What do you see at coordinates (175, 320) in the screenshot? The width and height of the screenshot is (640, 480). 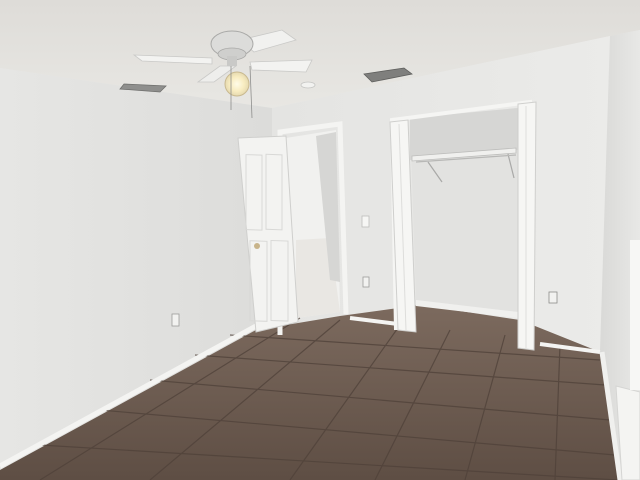 I see `outlet-left-wall` at bounding box center [175, 320].